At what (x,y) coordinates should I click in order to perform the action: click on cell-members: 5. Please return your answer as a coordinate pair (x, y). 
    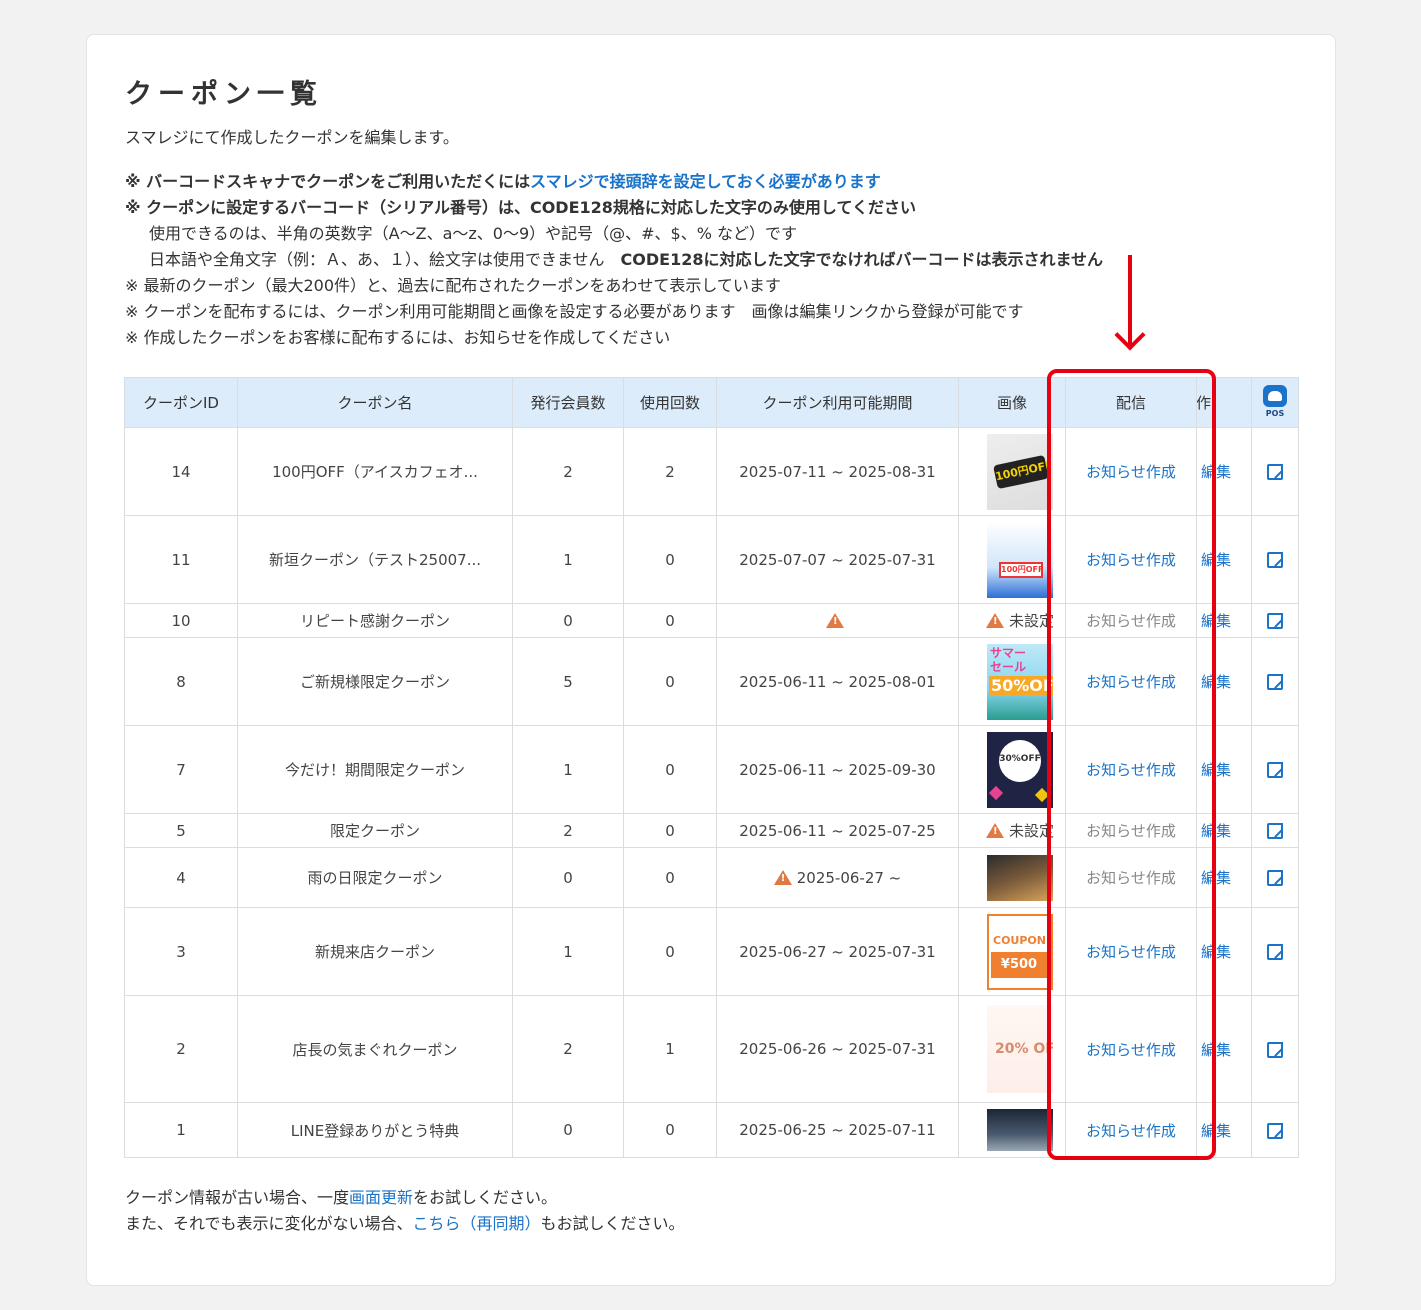
    Looking at the image, I should click on (568, 681).